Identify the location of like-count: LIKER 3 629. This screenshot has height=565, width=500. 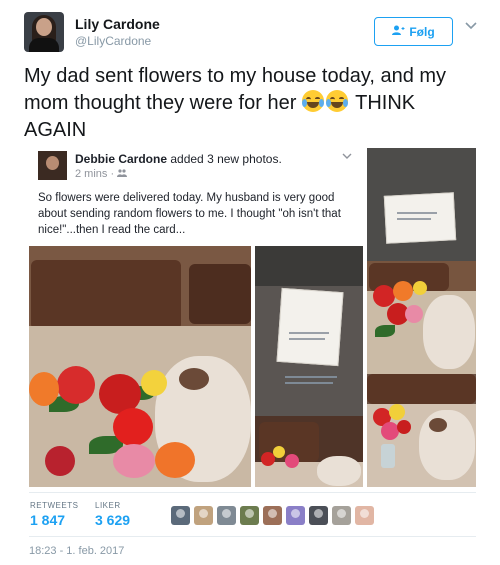
(112, 514).